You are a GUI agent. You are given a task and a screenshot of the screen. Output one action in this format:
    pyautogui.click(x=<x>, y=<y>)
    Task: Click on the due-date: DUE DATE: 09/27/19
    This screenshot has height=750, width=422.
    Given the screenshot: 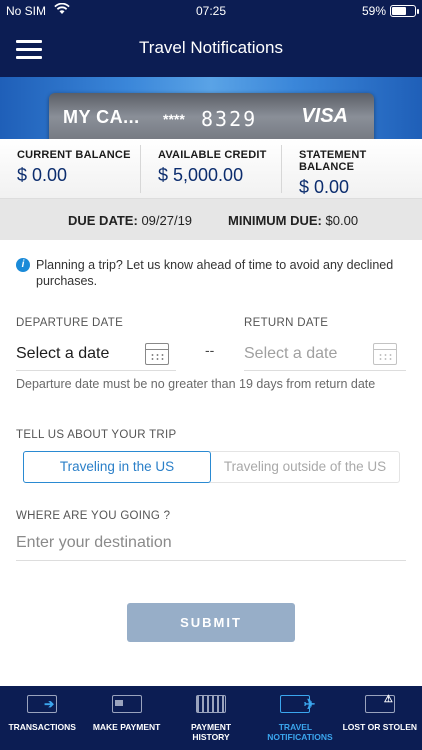 What is the action you would take?
    pyautogui.click(x=130, y=220)
    